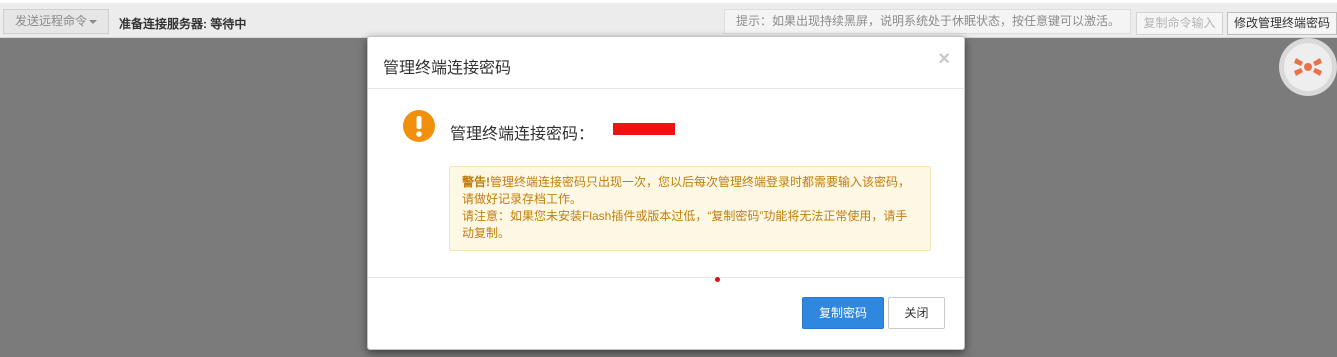 The image size is (1337, 357). Describe the element at coordinates (916, 313) in the screenshot. I see `close-button: 关闭` at that location.